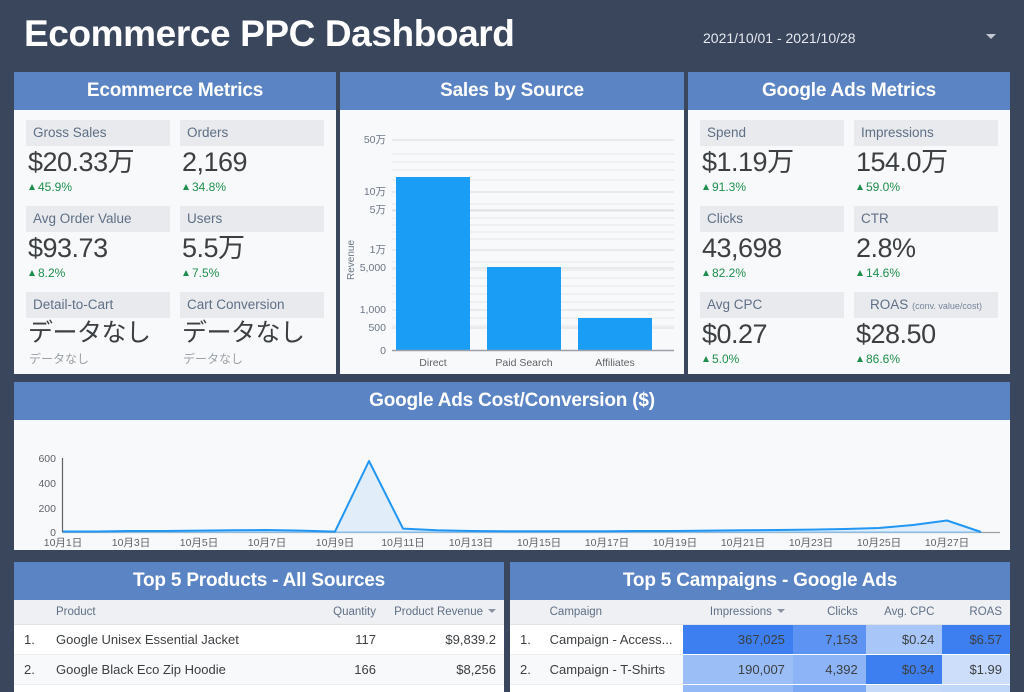 This screenshot has height=692, width=1024. I want to click on svg-text: 10月11日, so click(403, 543).